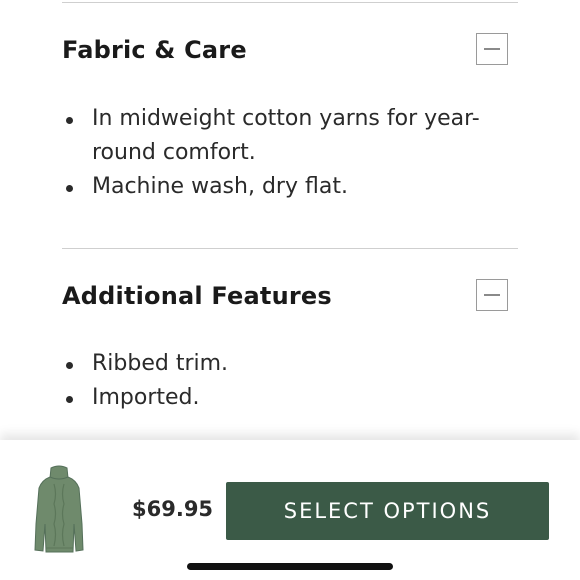 Image resolution: width=580 pixels, height=580 pixels. Describe the element at coordinates (282, 398) in the screenshot. I see `list-item: Imported.` at that location.